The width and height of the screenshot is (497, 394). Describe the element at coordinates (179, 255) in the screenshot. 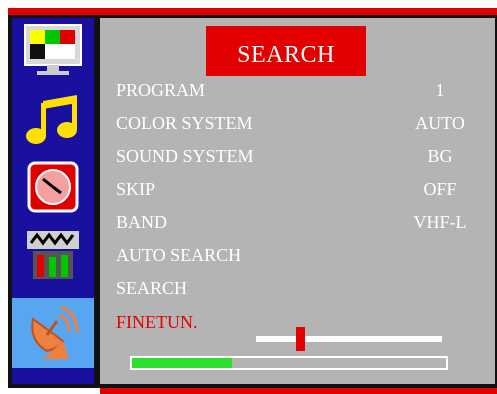

I see `menu-row-label: AUTO SEARCH` at that location.